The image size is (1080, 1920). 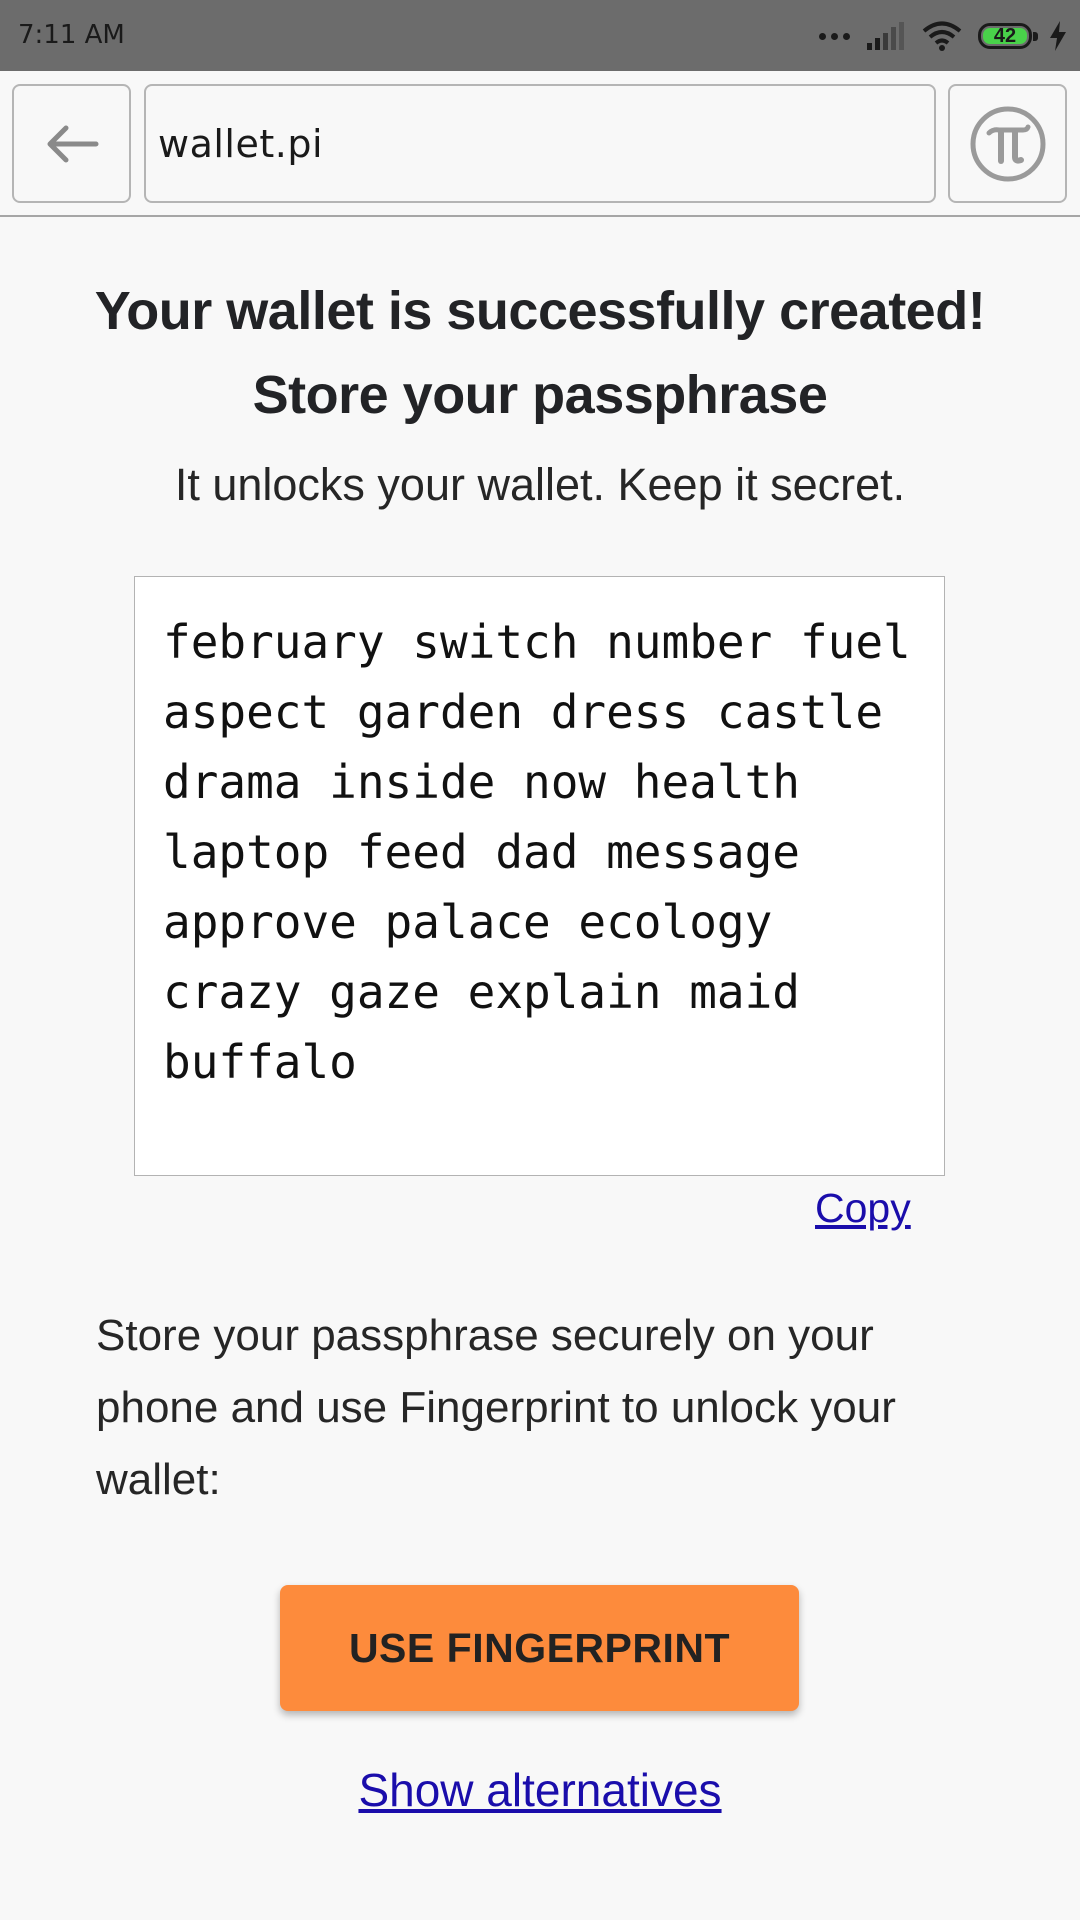 What do you see at coordinates (540, 395) in the screenshot?
I see `title-line-2: Store your passphrase` at bounding box center [540, 395].